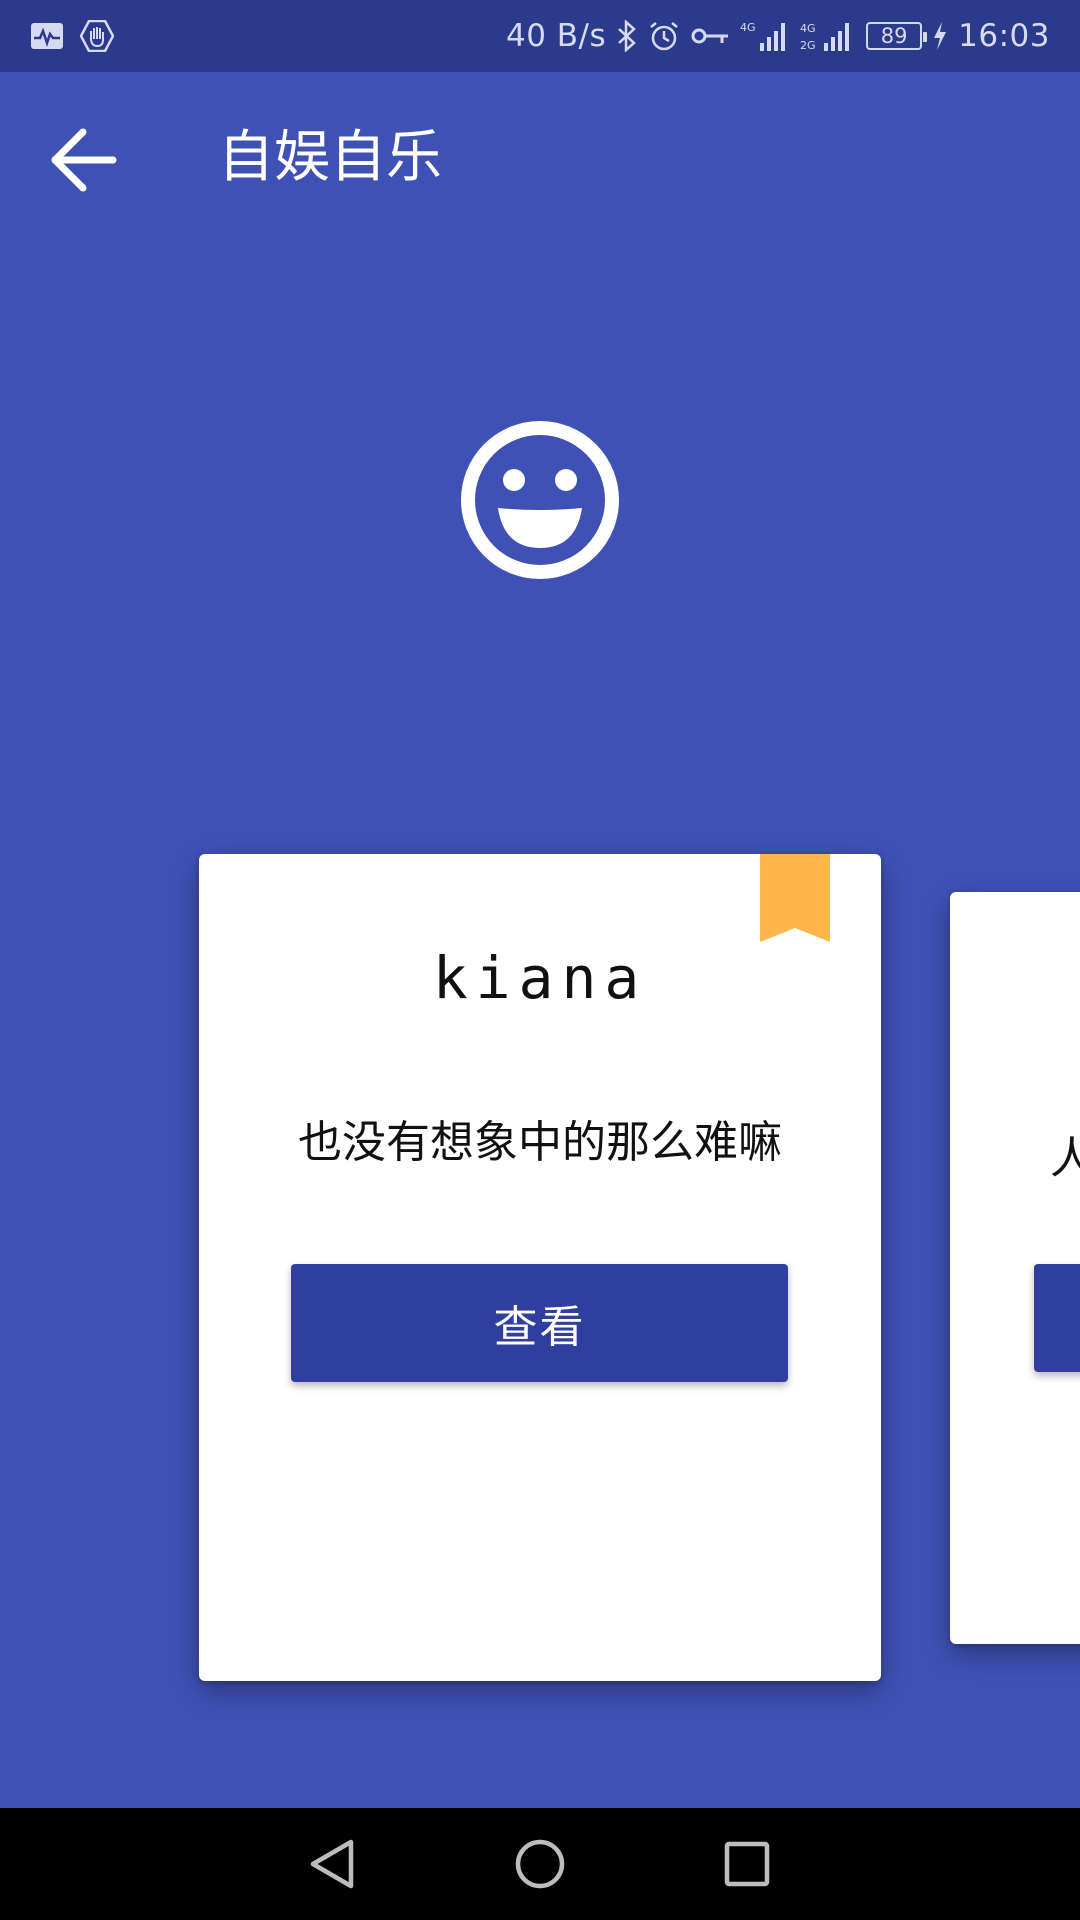 The image size is (1080, 1920). What do you see at coordinates (540, 157) in the screenshot?
I see `toolbar: 自娱自乐` at bounding box center [540, 157].